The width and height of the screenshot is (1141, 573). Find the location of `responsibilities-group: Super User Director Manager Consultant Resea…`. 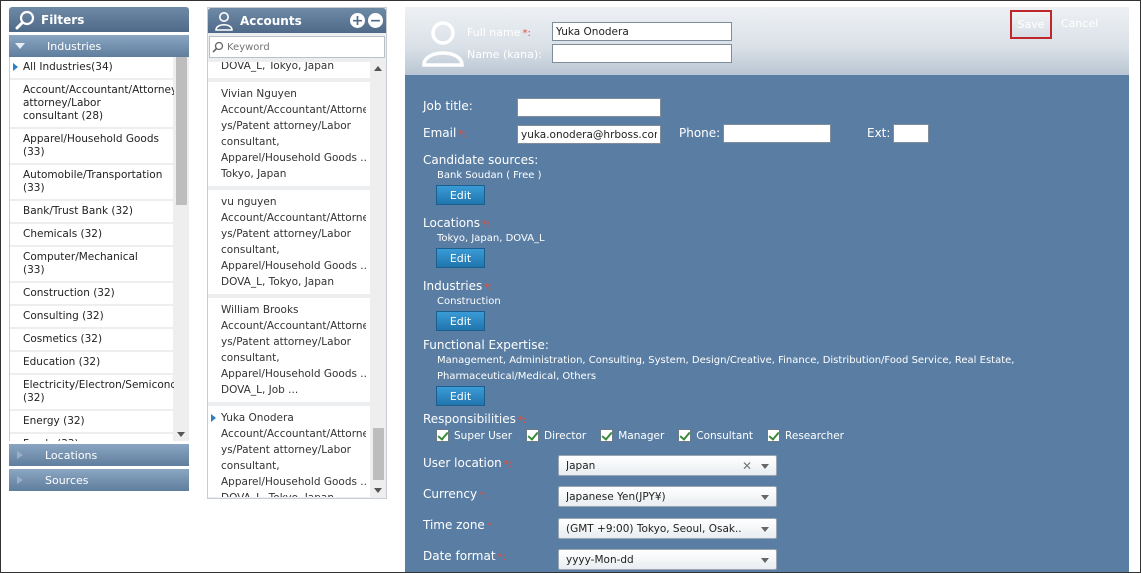

responsibilities-group: Super User Director Manager Consultant Resea… is located at coordinates (647, 435).